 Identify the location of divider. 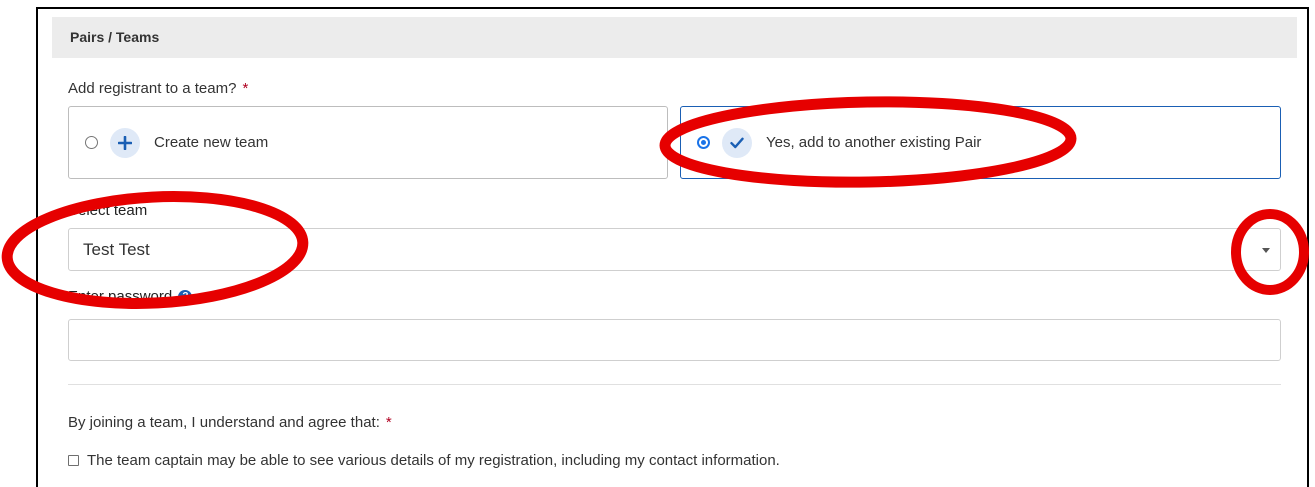
(674, 384).